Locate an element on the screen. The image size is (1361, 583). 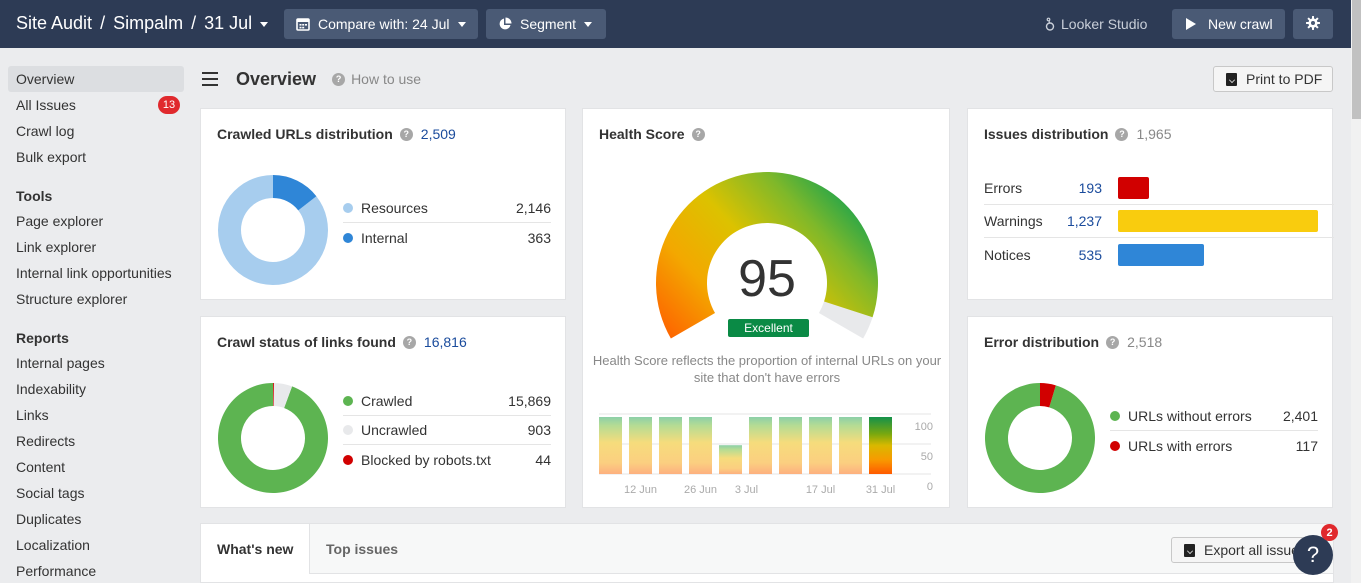
legend-label: Blocked by robots.txt is located at coordinates (426, 459).